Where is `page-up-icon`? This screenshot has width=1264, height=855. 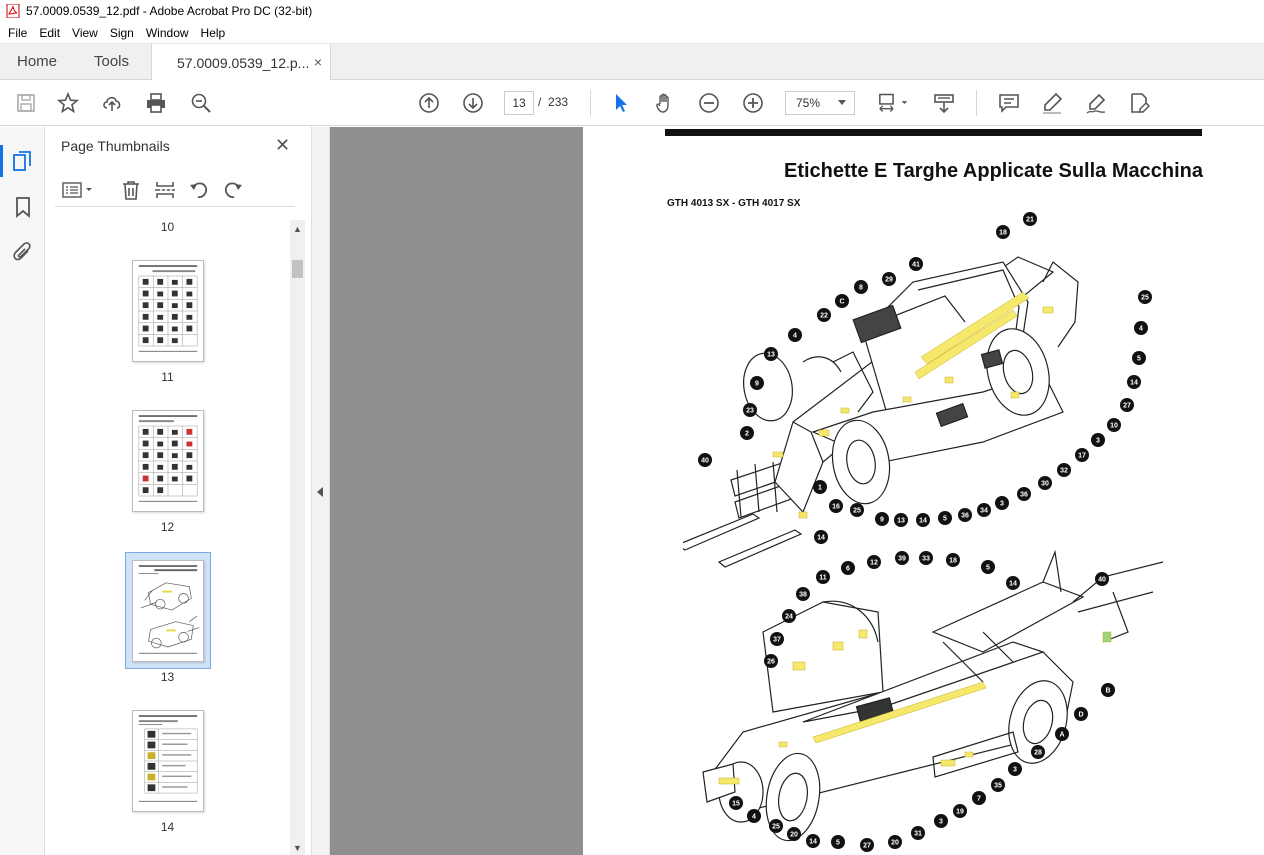 page-up-icon is located at coordinates (429, 103).